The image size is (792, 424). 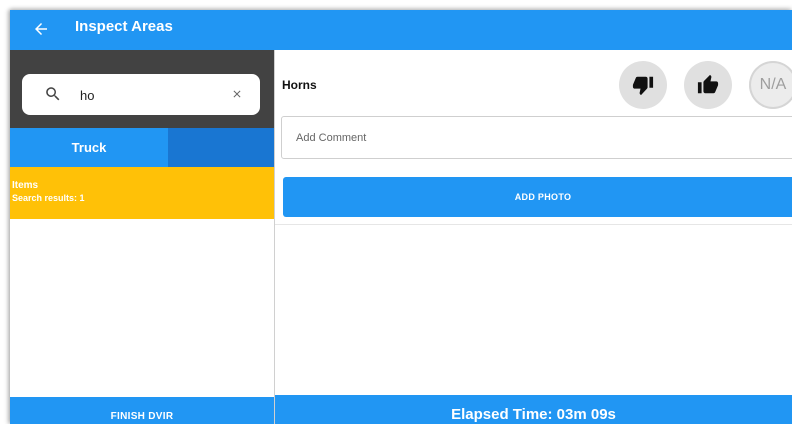 I want to click on arrow-left-icon, so click(x=41, y=29).